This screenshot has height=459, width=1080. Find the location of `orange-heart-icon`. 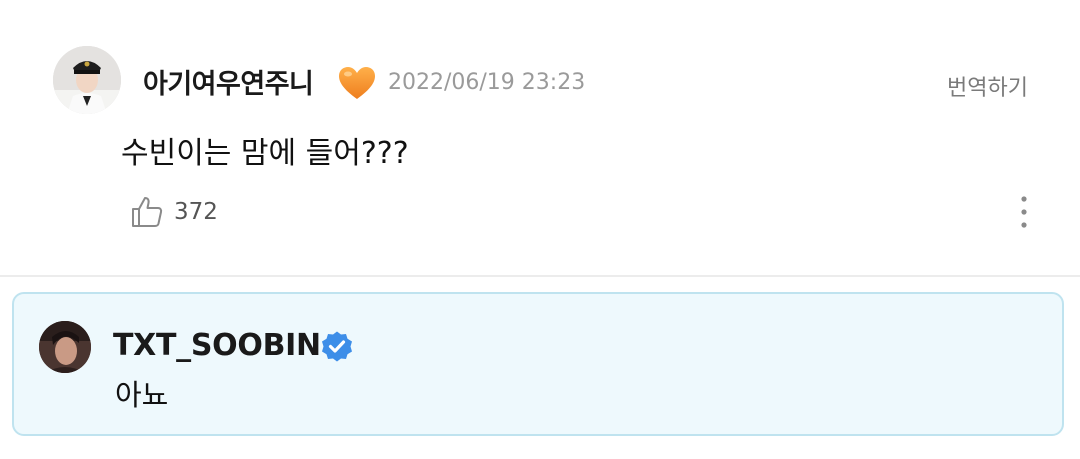

orange-heart-icon is located at coordinates (357, 83).